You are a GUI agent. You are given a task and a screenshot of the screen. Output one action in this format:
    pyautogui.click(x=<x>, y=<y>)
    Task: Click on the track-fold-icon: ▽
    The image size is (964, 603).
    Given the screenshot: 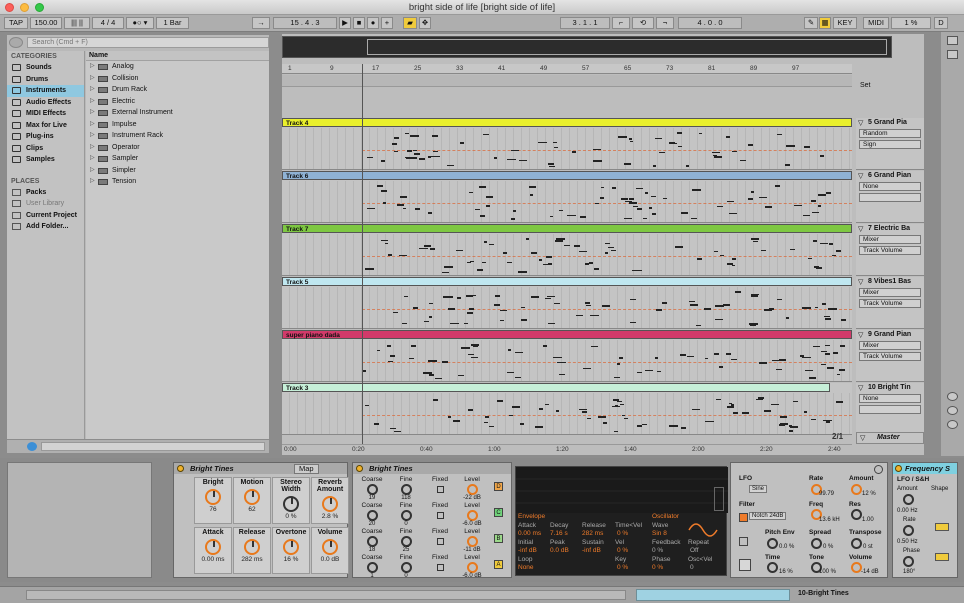 What is the action you would take?
    pyautogui.click(x=860, y=123)
    